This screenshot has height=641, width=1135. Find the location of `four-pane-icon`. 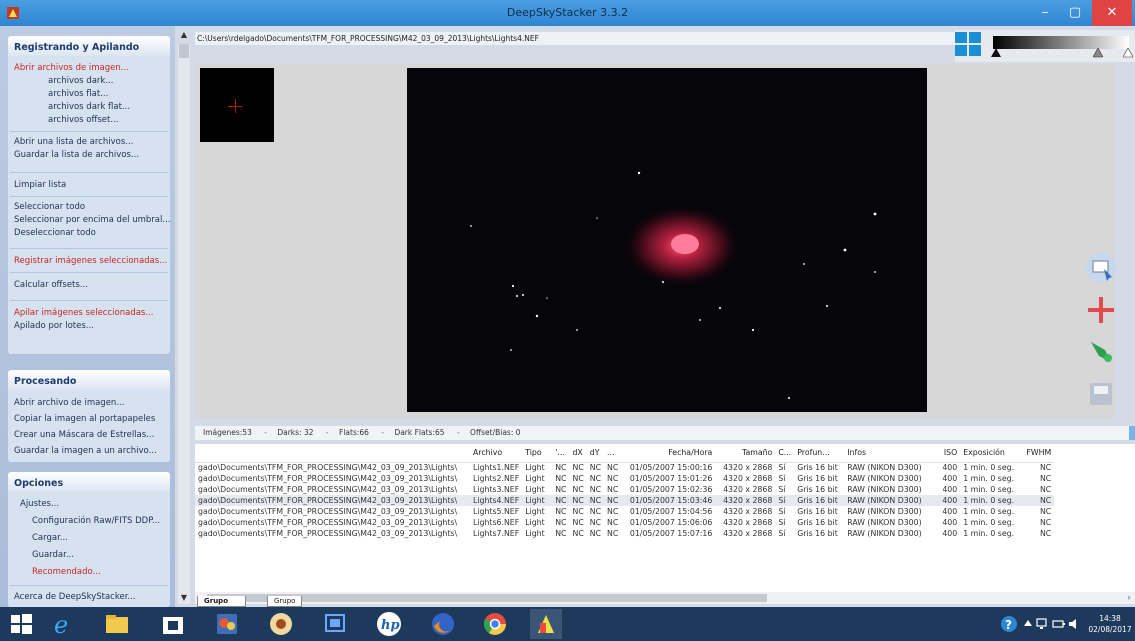

four-pane-icon is located at coordinates (969, 45).